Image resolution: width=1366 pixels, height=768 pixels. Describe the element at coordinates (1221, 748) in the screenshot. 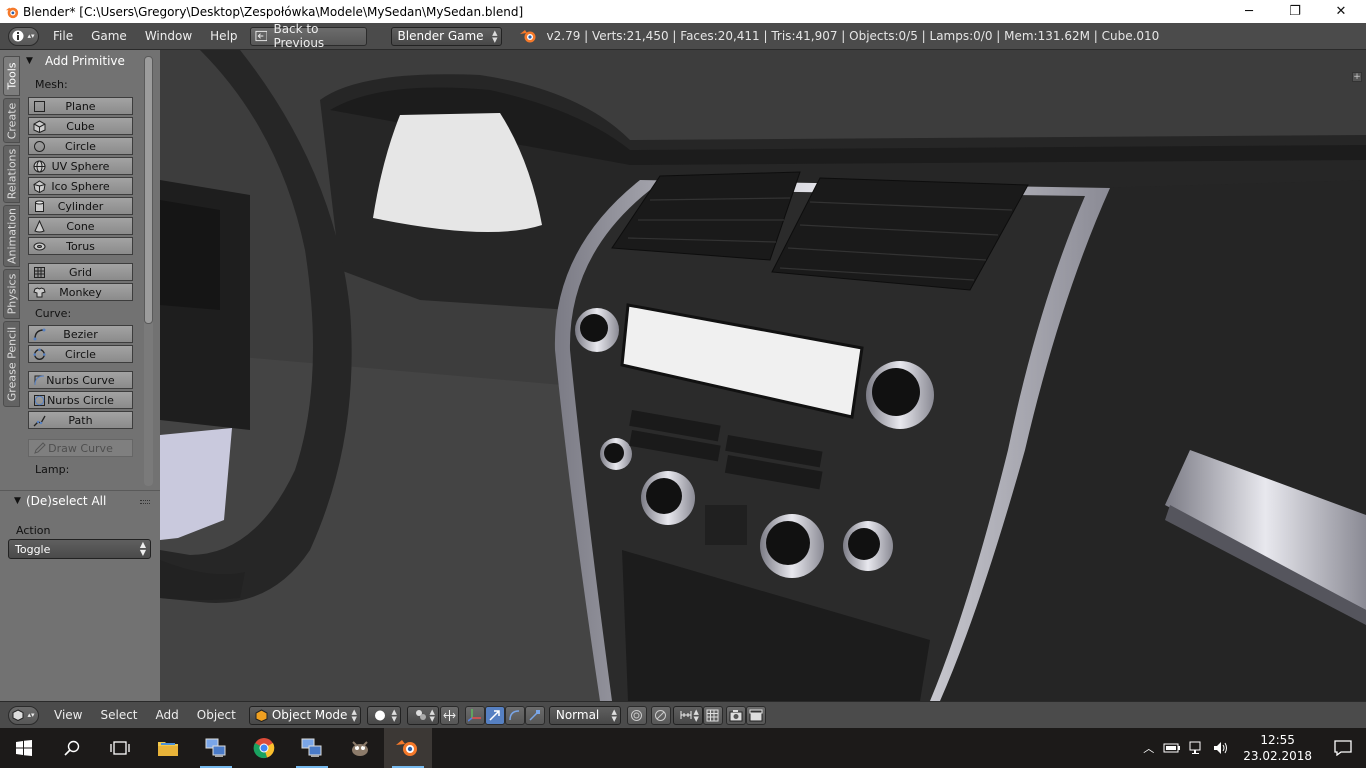

I see `volume-icon` at that location.